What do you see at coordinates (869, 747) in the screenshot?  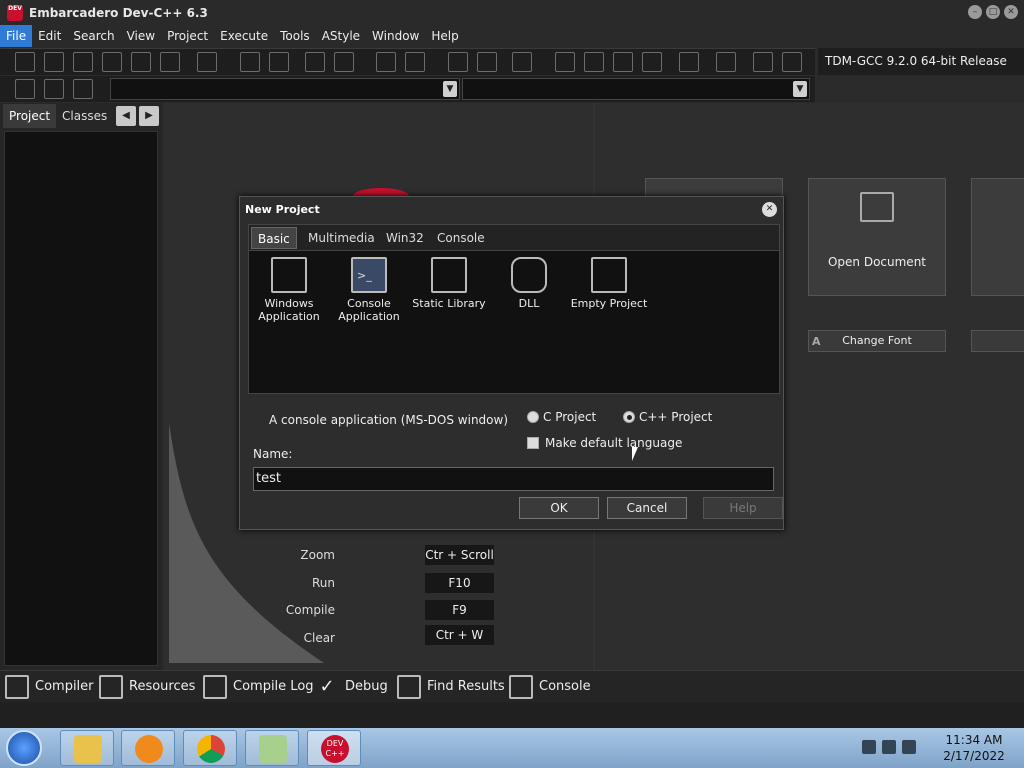 I see `action-center-icon` at bounding box center [869, 747].